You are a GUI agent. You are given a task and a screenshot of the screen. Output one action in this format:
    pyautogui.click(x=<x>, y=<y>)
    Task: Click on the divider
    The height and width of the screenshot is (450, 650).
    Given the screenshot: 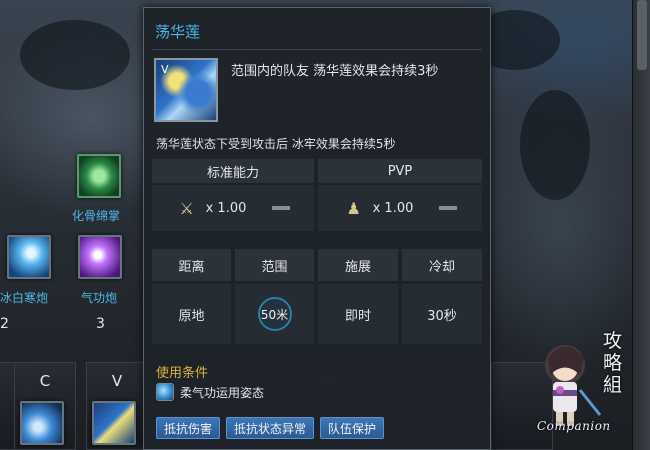 What is the action you would take?
    pyautogui.click(x=317, y=49)
    